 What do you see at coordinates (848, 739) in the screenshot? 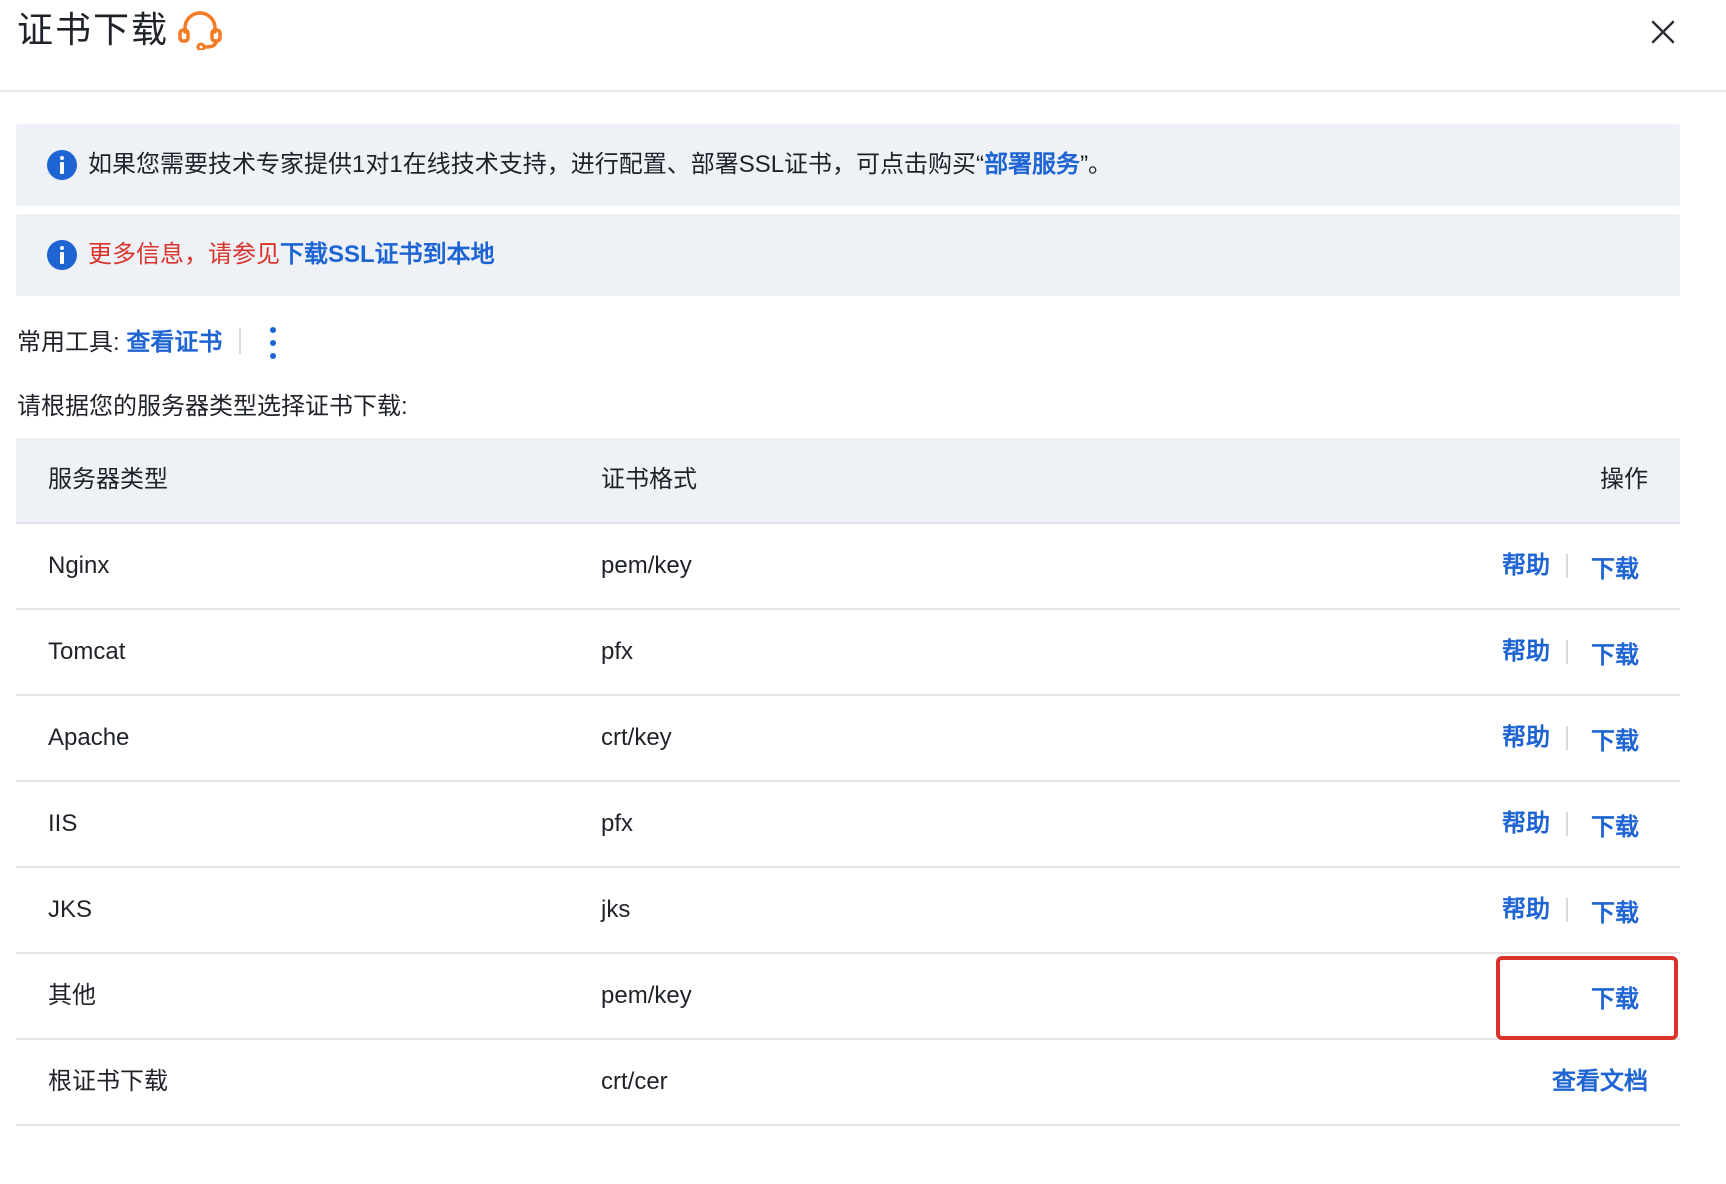
I see `table-row: Apache crt/key 帮助 下载` at bounding box center [848, 739].